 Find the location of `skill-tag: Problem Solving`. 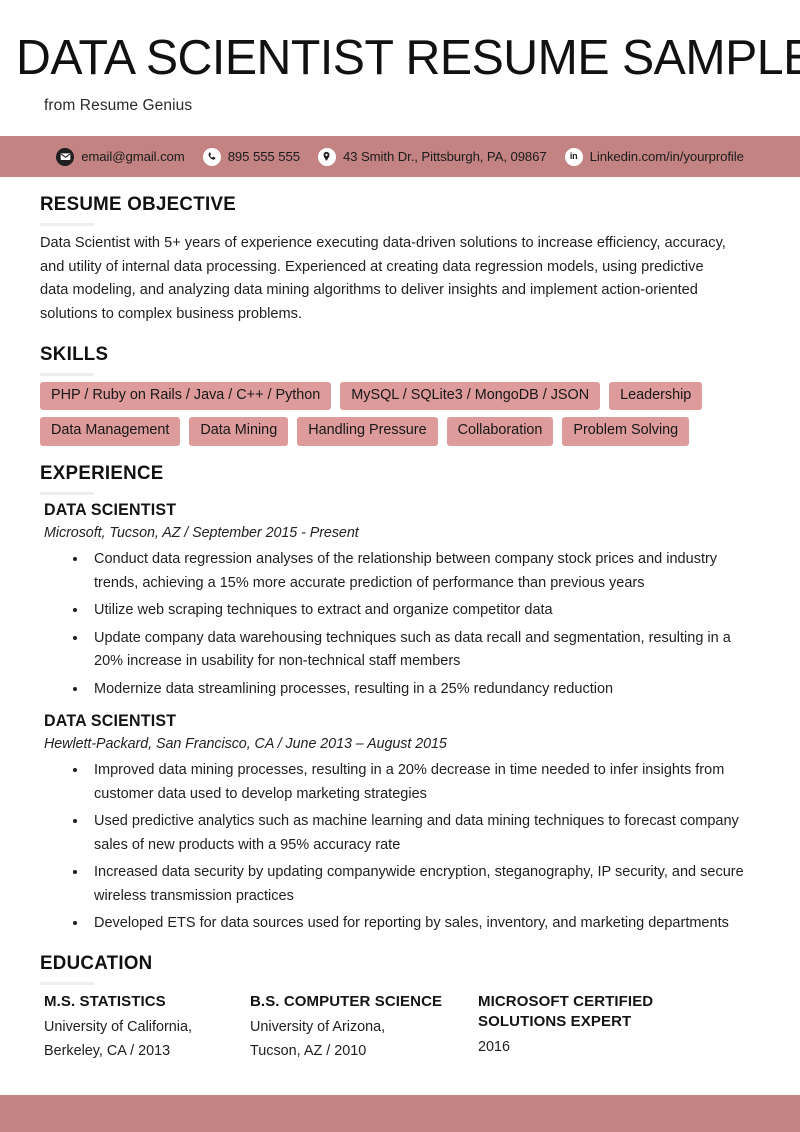

skill-tag: Problem Solving is located at coordinates (626, 432).